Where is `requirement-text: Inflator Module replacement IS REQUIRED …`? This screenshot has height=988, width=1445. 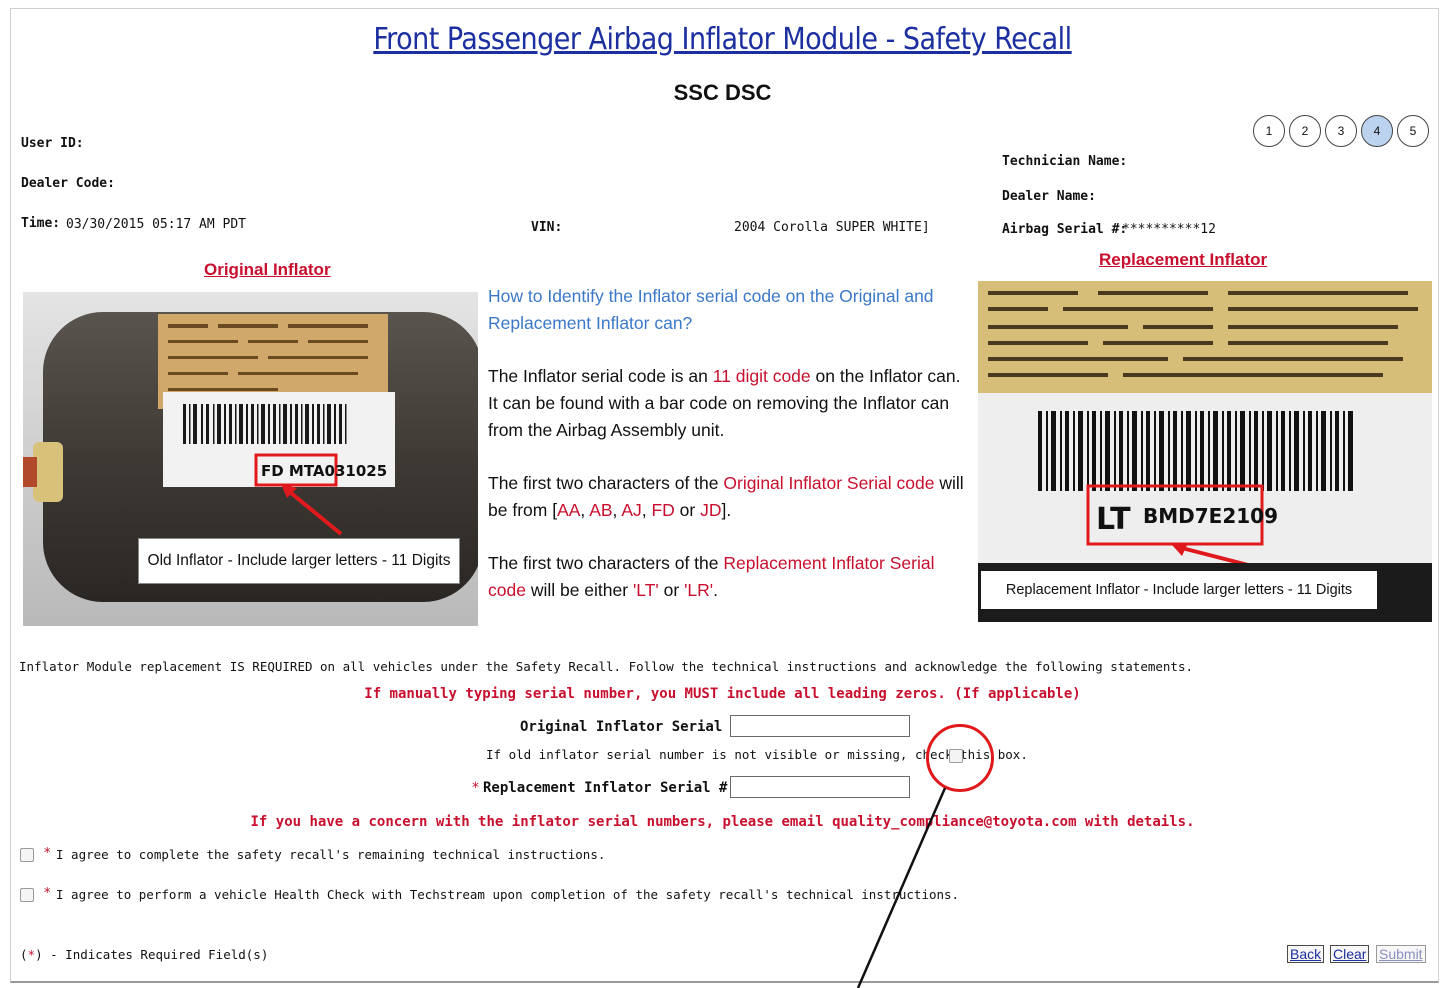 requirement-text: Inflator Module replacement IS REQUIRED … is located at coordinates (606, 666).